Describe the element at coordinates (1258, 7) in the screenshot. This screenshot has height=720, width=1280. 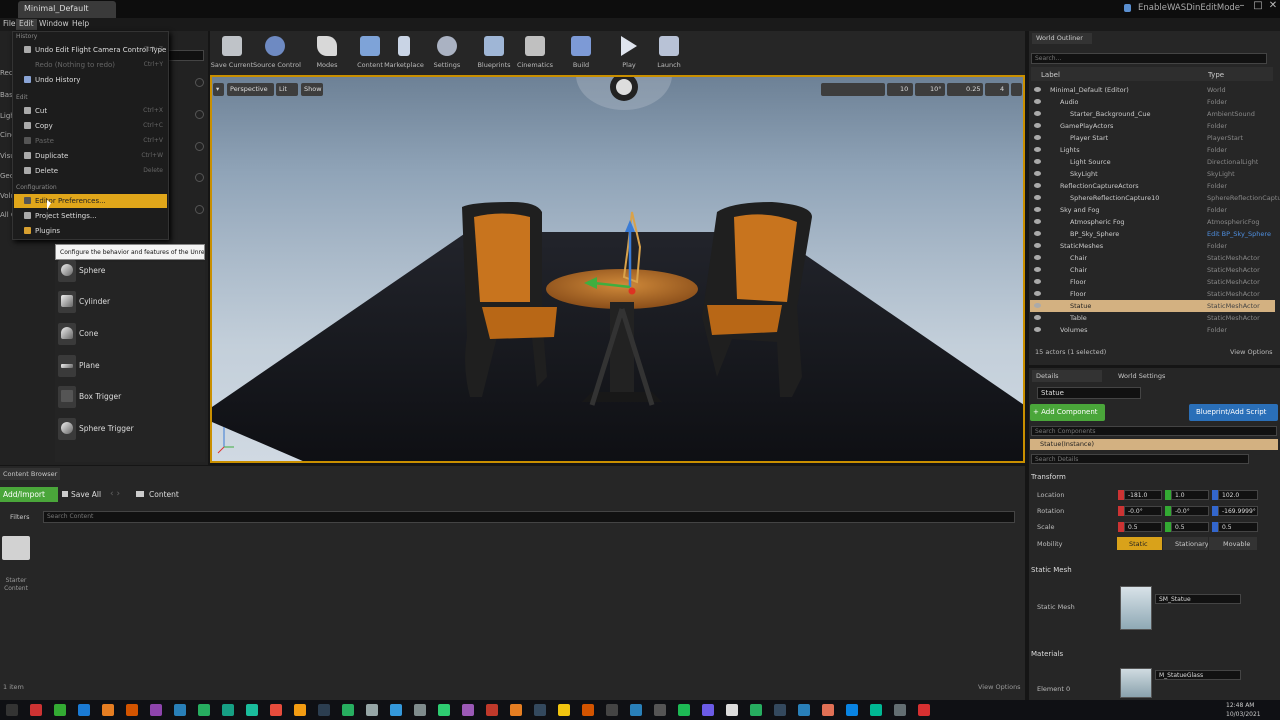
I see `maximize-icon: □` at that location.